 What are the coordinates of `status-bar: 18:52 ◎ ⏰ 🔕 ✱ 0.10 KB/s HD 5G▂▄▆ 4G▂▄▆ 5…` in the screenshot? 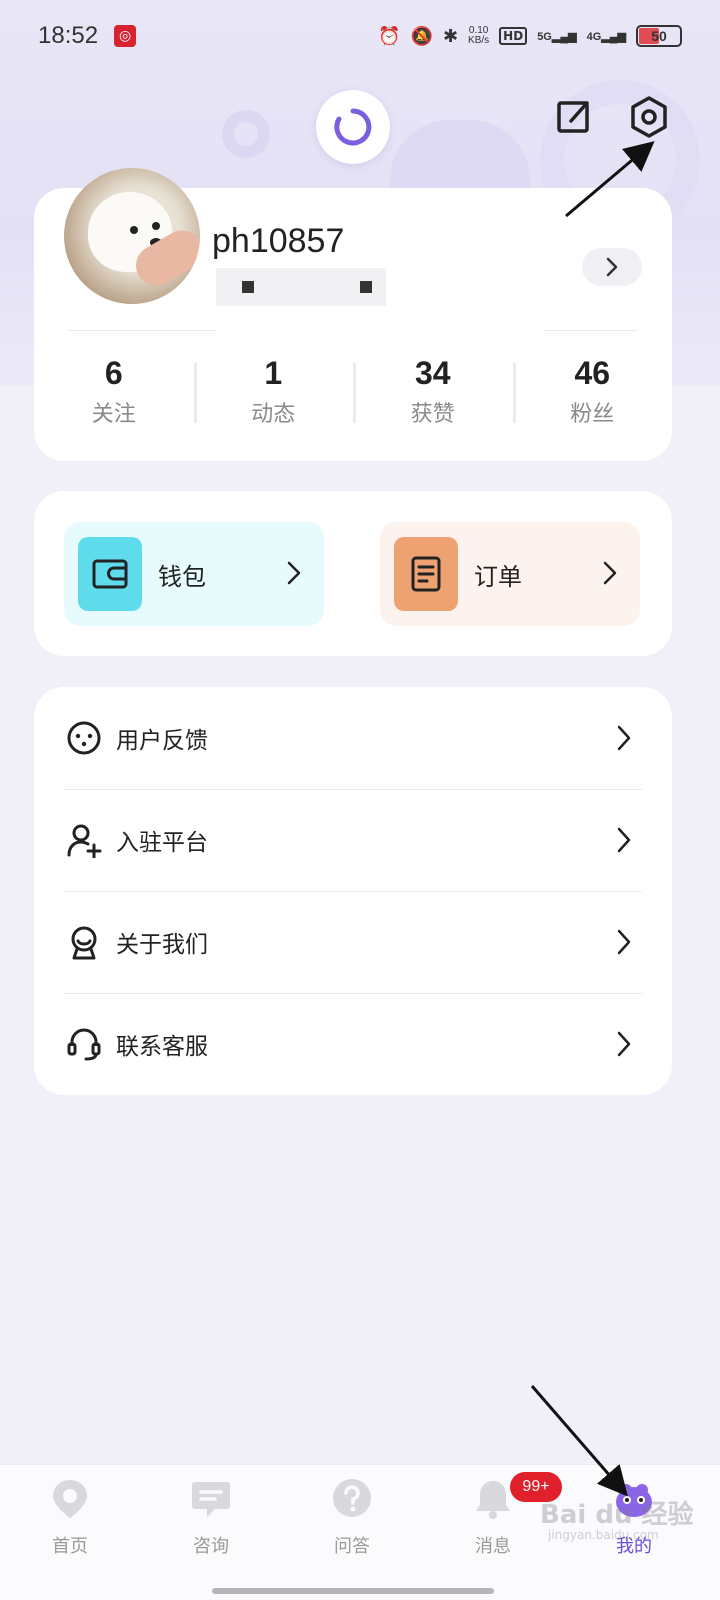 It's located at (360, 36).